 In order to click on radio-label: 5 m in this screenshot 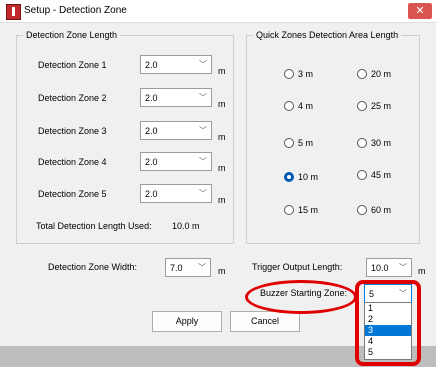, I will do `click(306, 143)`.